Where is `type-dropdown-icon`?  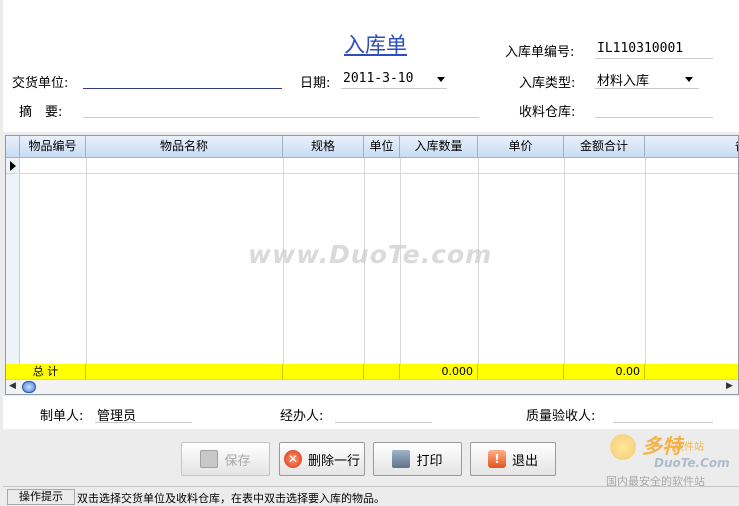 type-dropdown-icon is located at coordinates (689, 79).